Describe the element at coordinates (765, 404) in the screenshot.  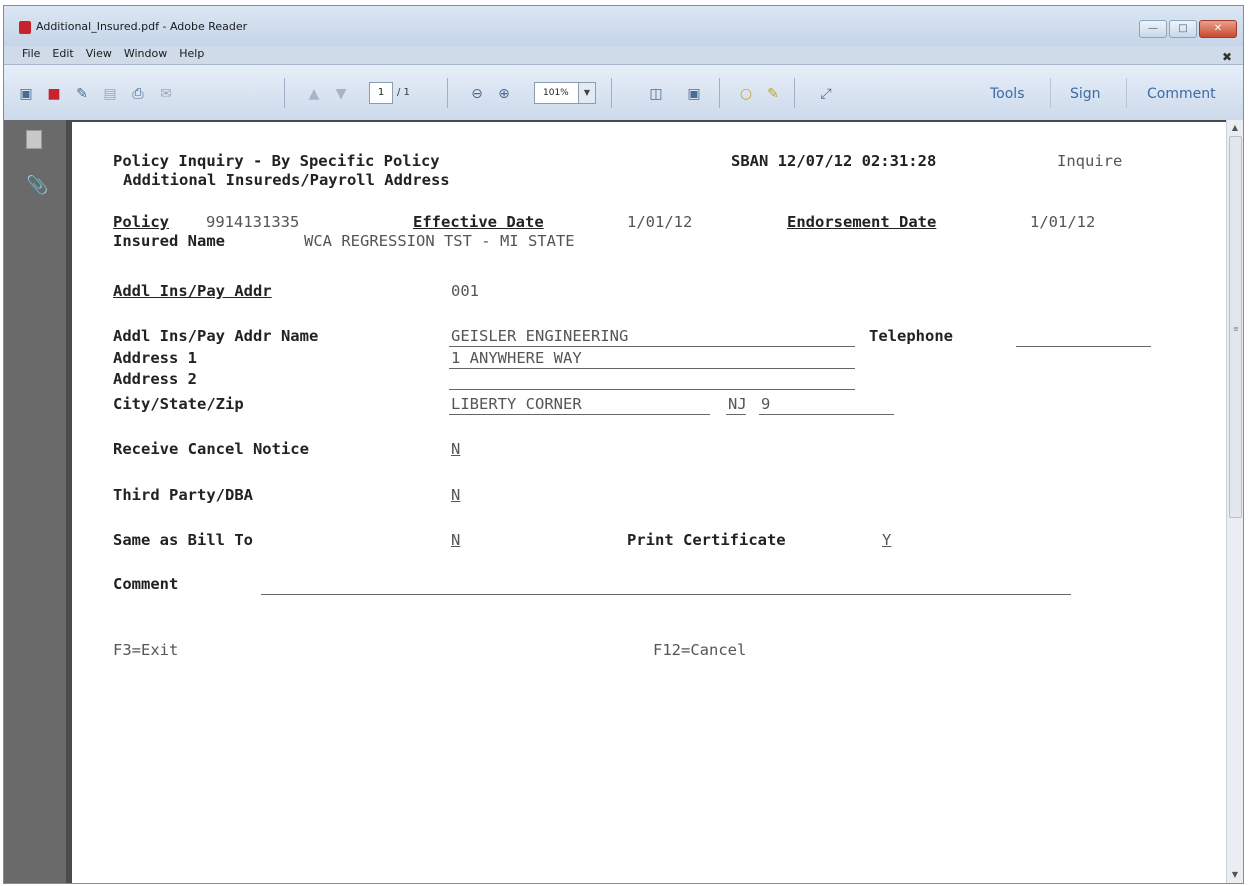
I see `zip-field: 9` at that location.